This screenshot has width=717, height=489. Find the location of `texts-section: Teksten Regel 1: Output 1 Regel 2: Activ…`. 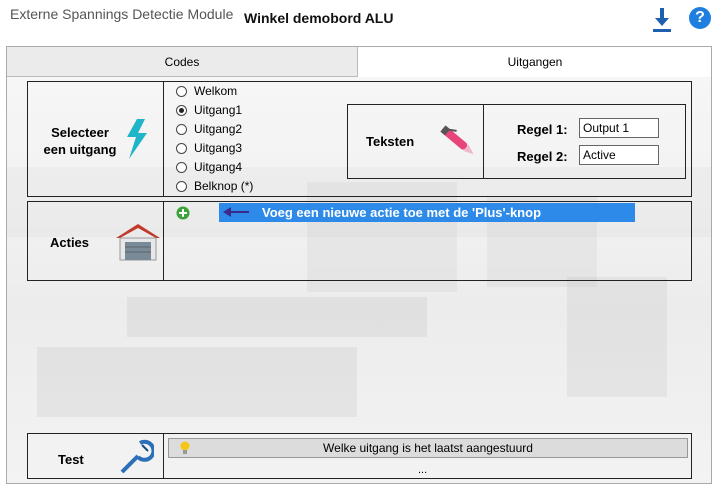

texts-section: Teksten Regel 1: Output 1 Regel 2: Activ… is located at coordinates (516, 141).